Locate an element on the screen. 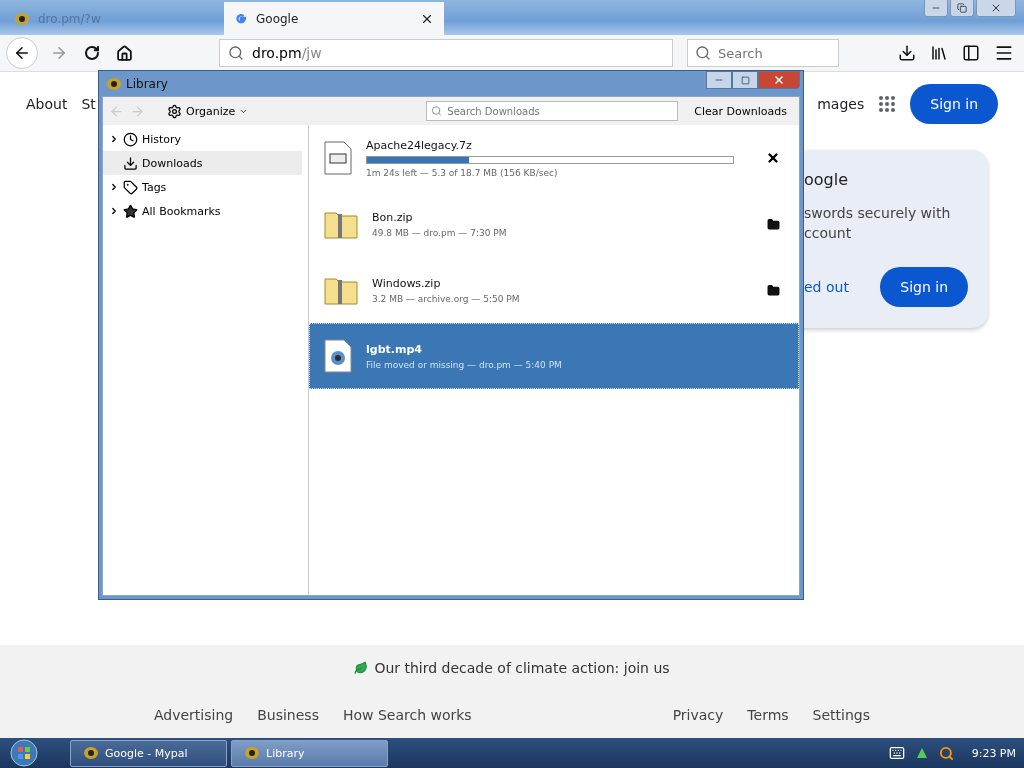 This screenshot has height=768, width=1024. footer-link: Privacy is located at coordinates (698, 714).